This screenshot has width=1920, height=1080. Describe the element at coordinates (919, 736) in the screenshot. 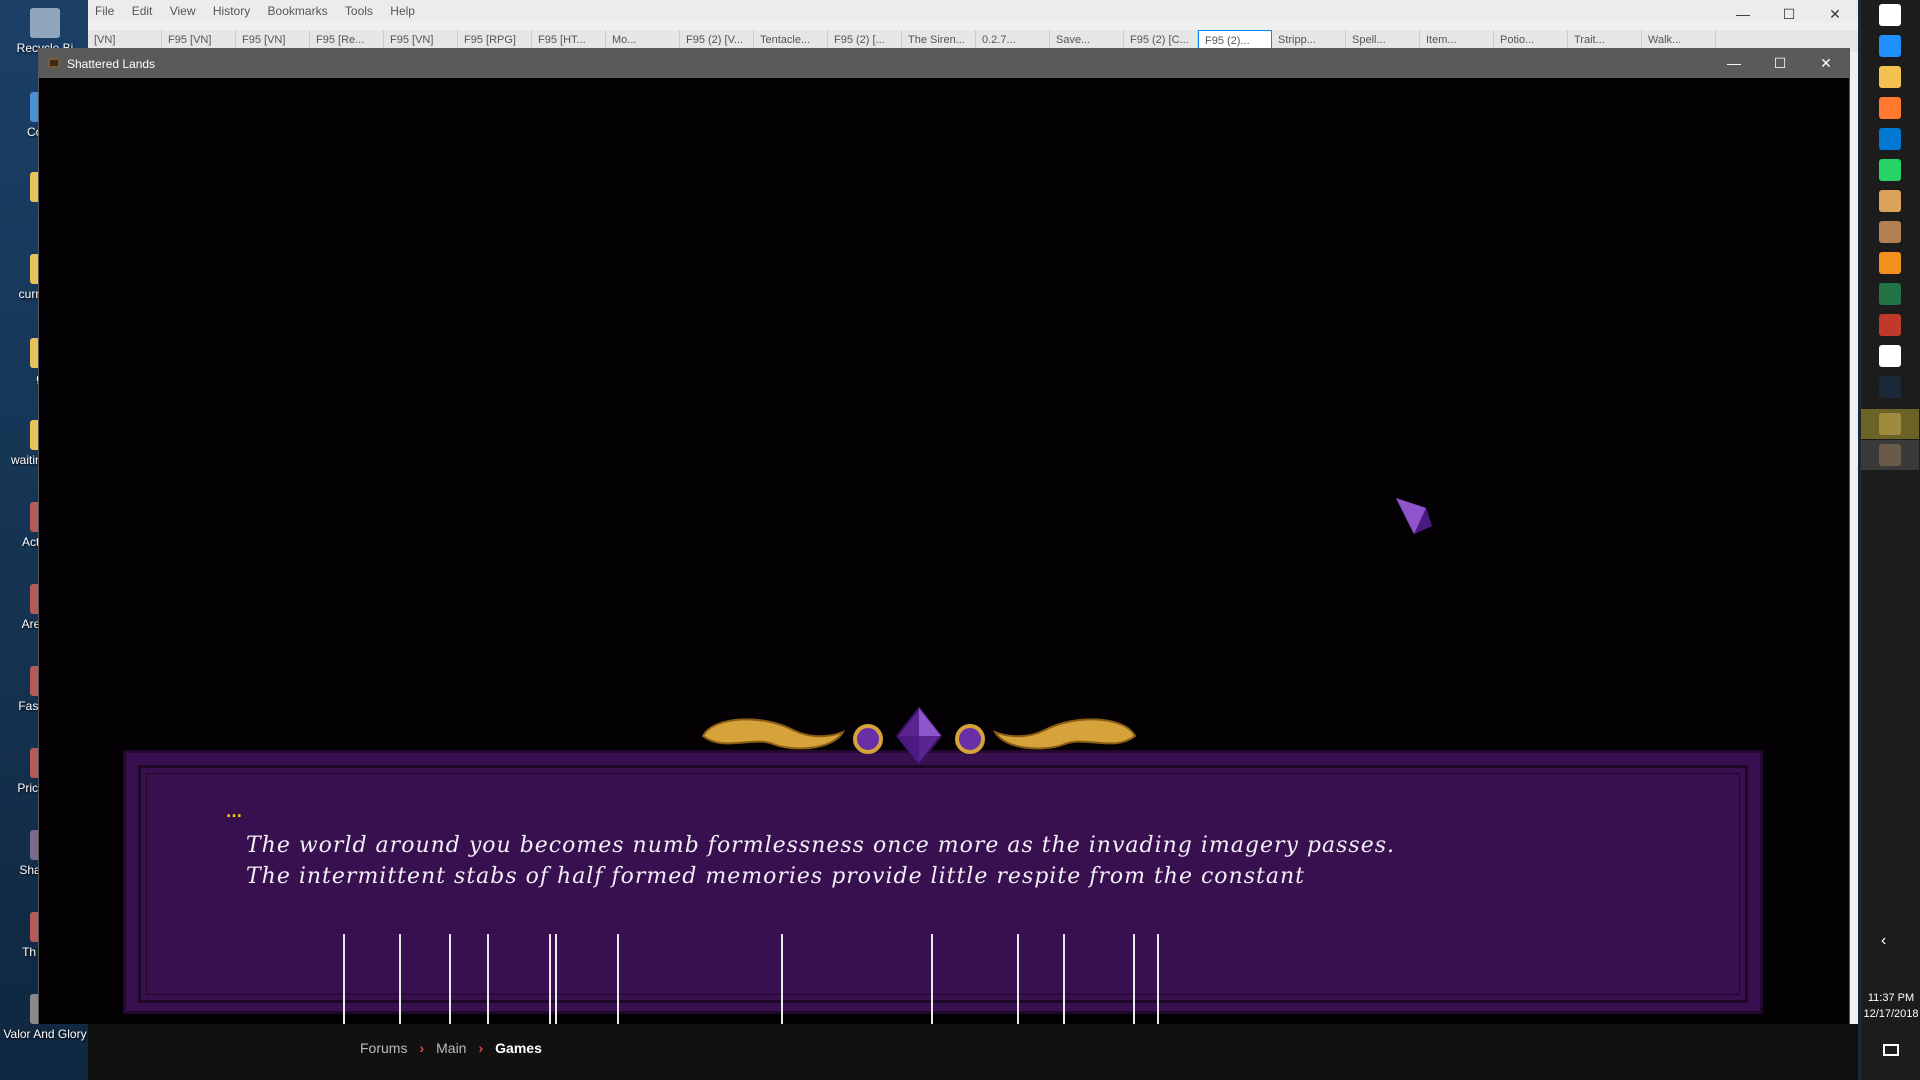

I see `dialog-gold-ornament-icon` at that location.